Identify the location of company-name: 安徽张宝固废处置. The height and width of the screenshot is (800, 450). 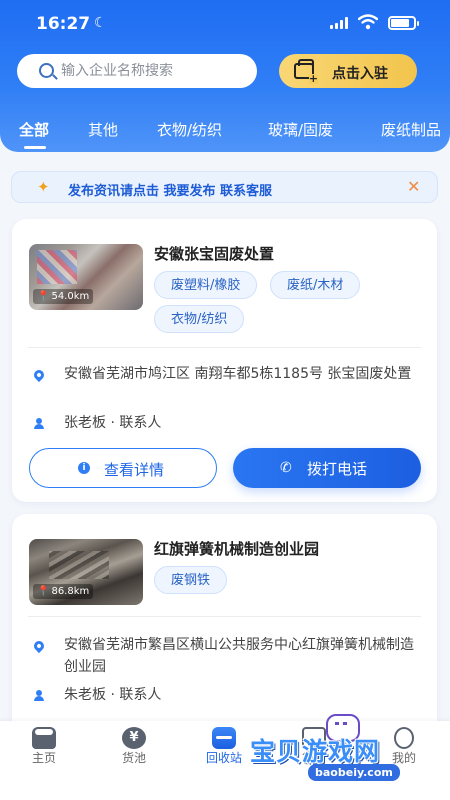
(214, 254).